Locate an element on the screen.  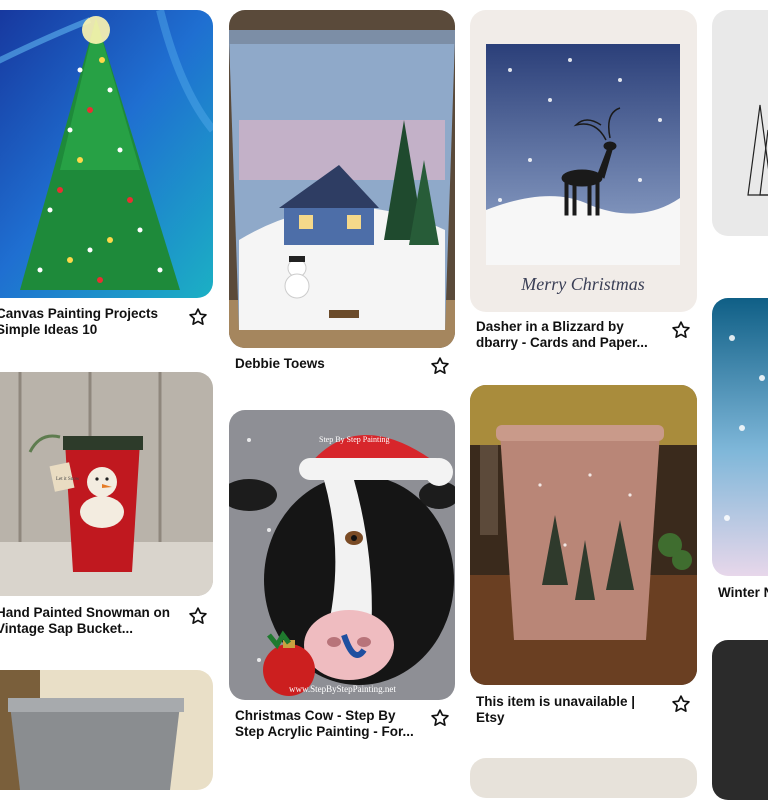
pin-image-reindeer-card: Merry Christmas is located at coordinates (583, 161).